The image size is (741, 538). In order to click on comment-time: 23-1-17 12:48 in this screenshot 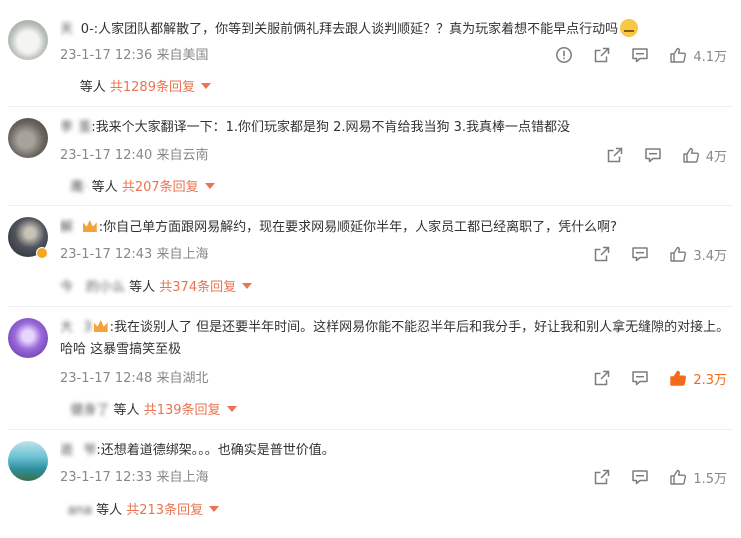, I will do `click(106, 378)`.